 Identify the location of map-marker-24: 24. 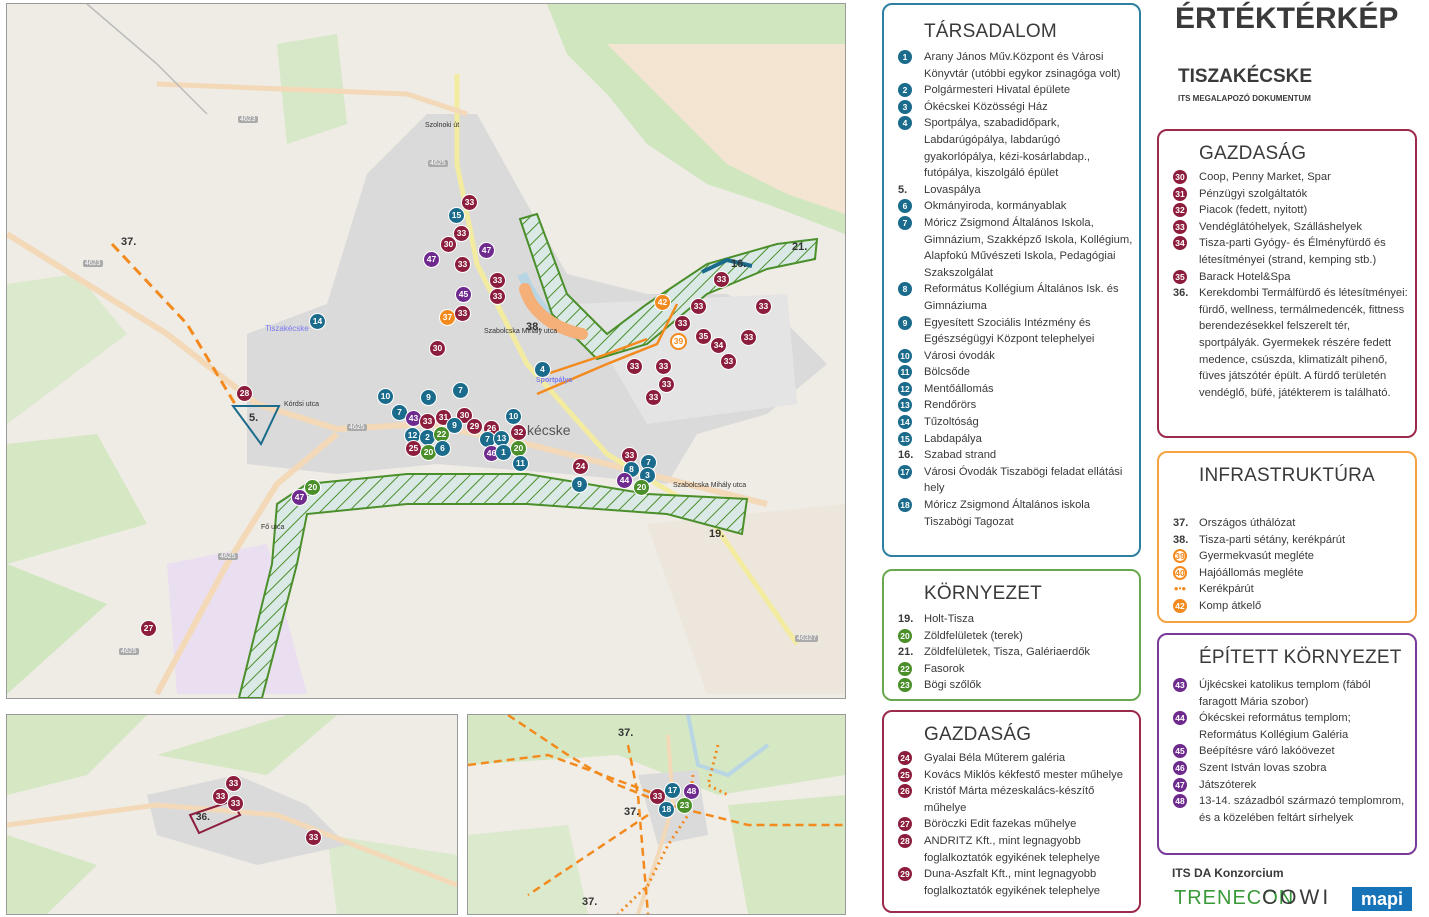
(580, 466).